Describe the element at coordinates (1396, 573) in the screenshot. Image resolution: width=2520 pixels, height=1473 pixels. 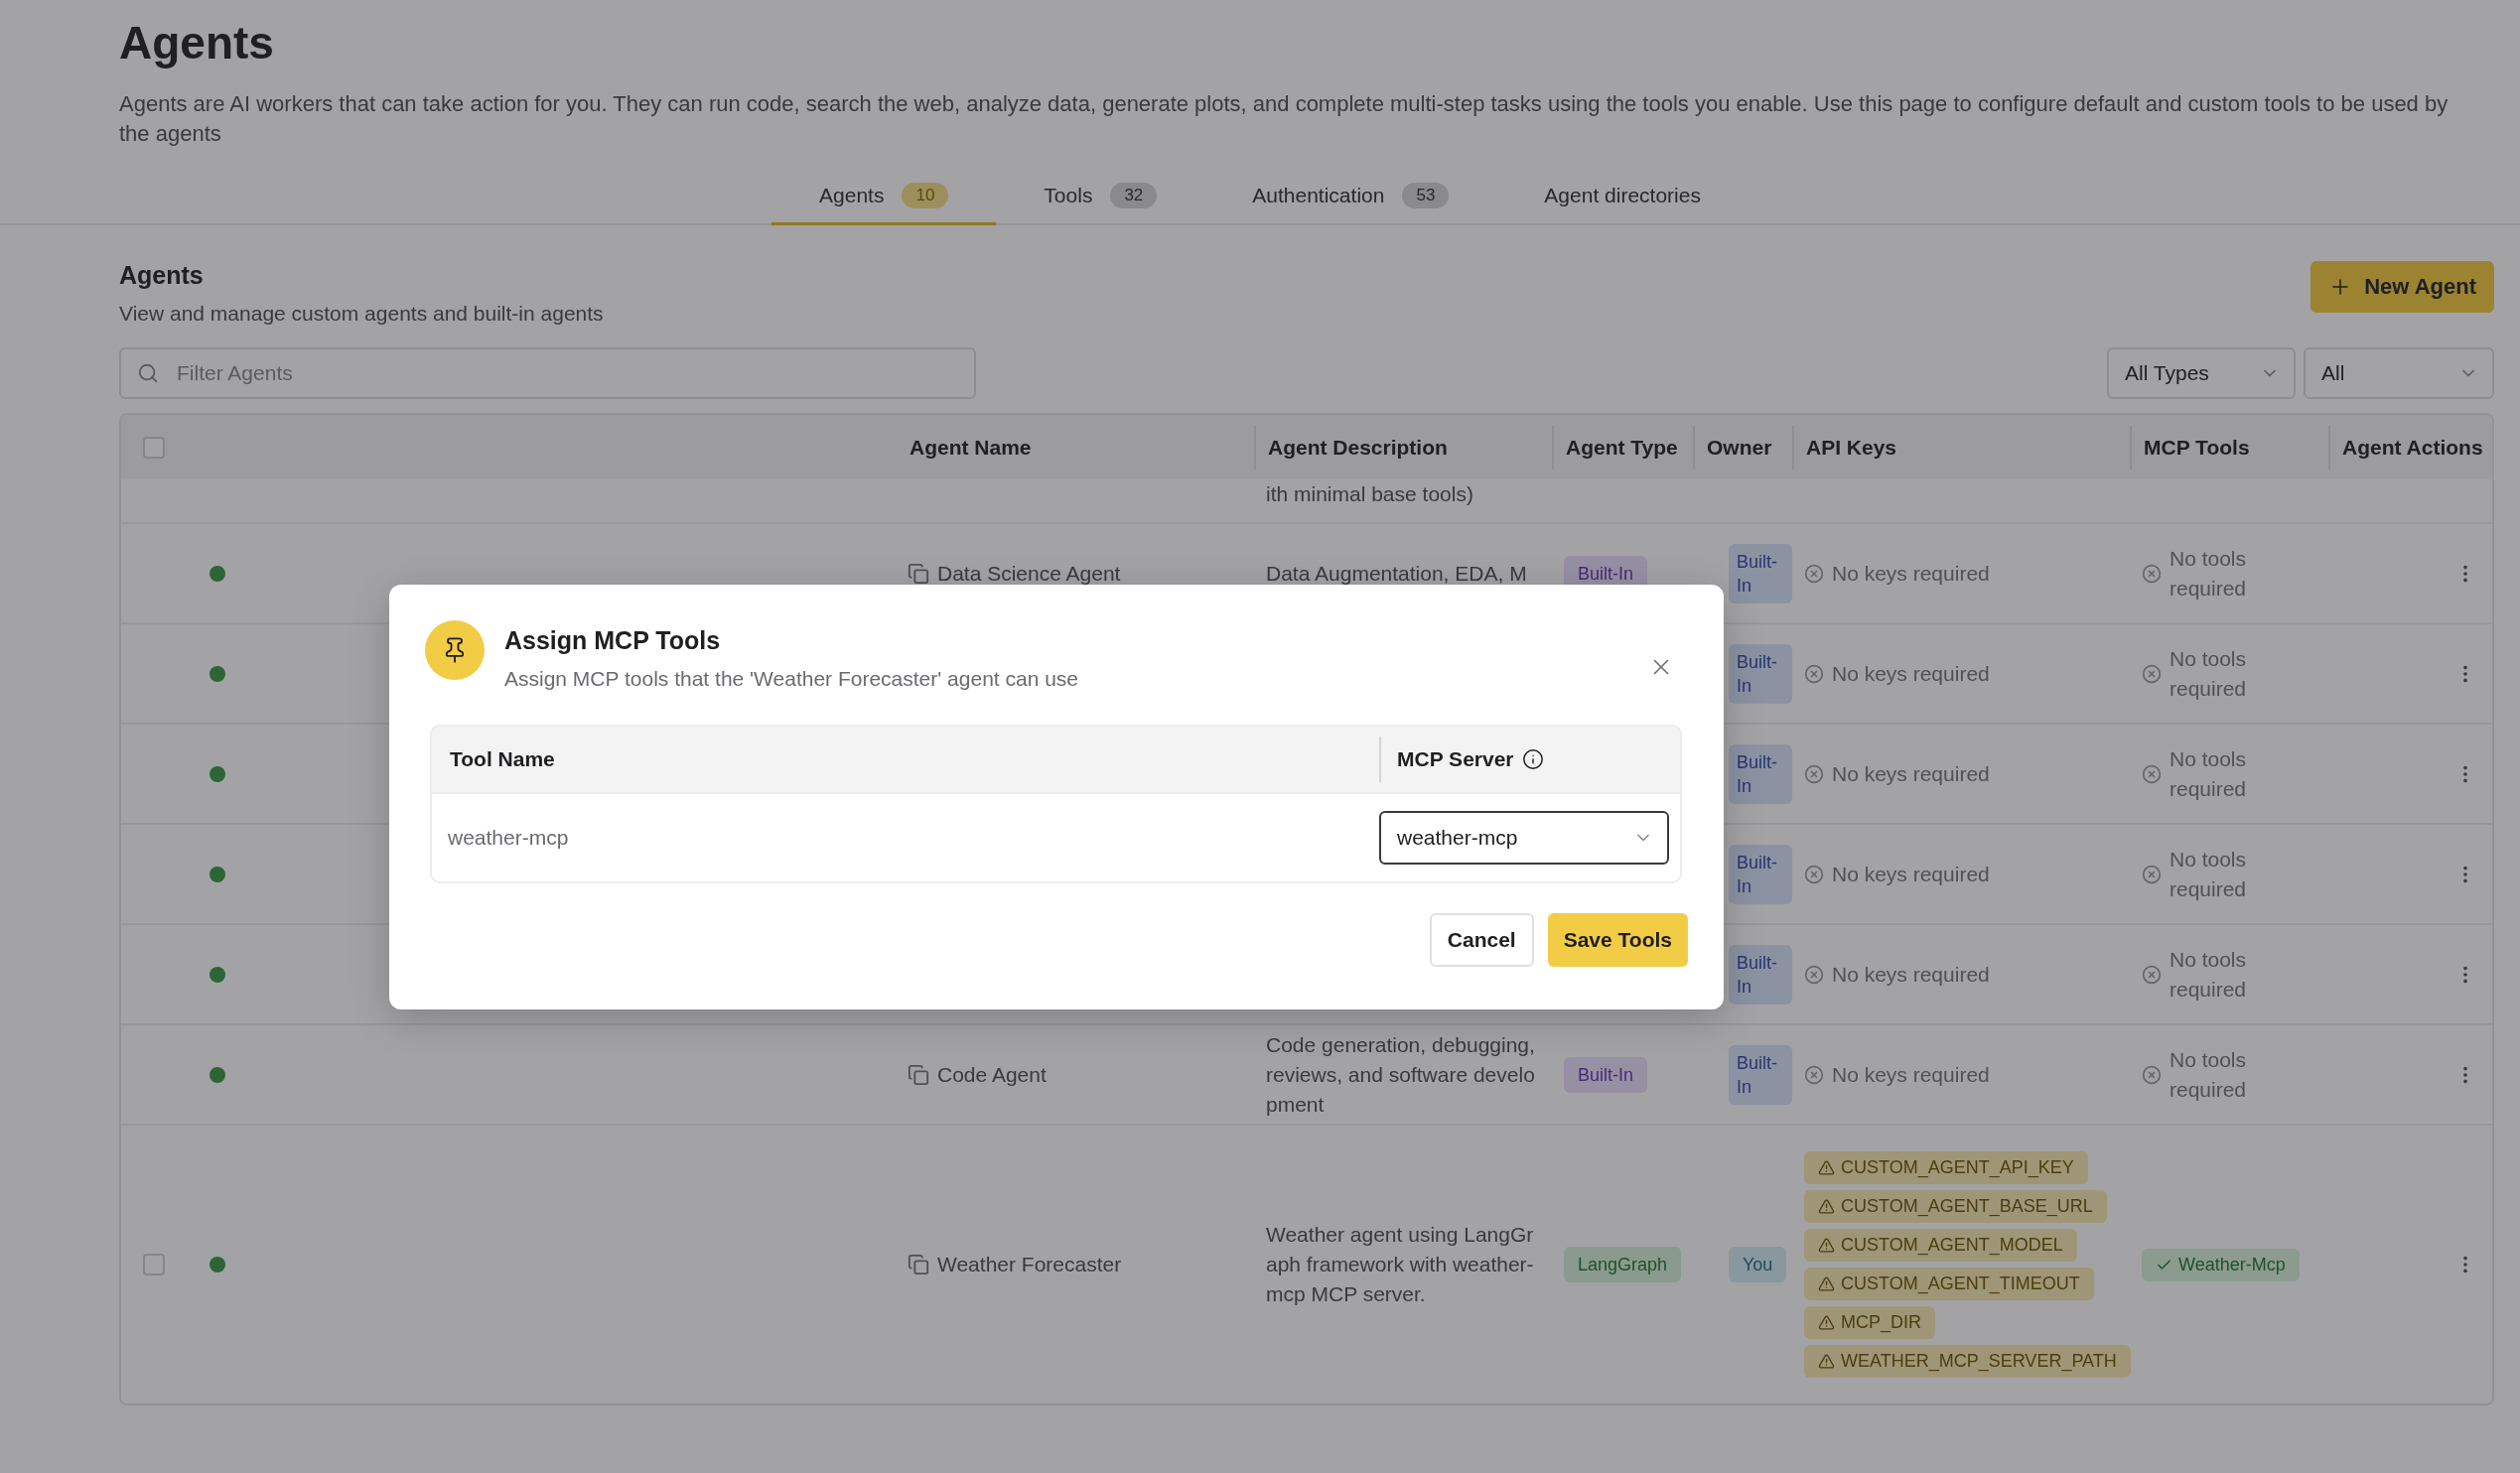
I see `agent-description: Data Augmentation, EDA, M` at that location.